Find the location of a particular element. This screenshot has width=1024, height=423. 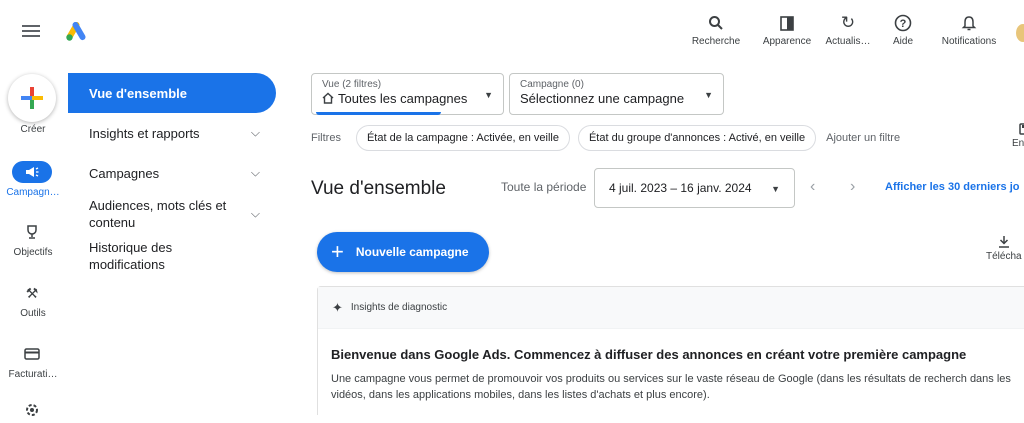

nav-item-campaigns: Campagnes ⌵ is located at coordinates (172, 173).